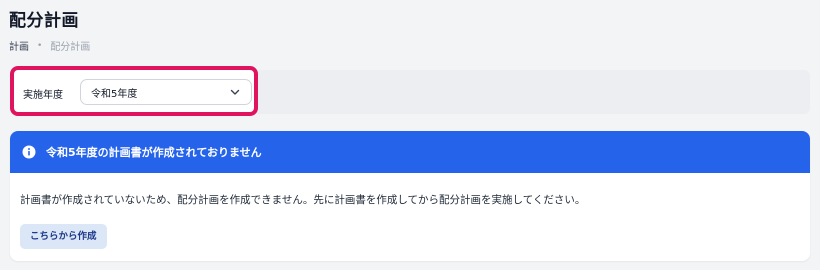  I want to click on create-plan-button: こちらから作成, so click(63, 236).